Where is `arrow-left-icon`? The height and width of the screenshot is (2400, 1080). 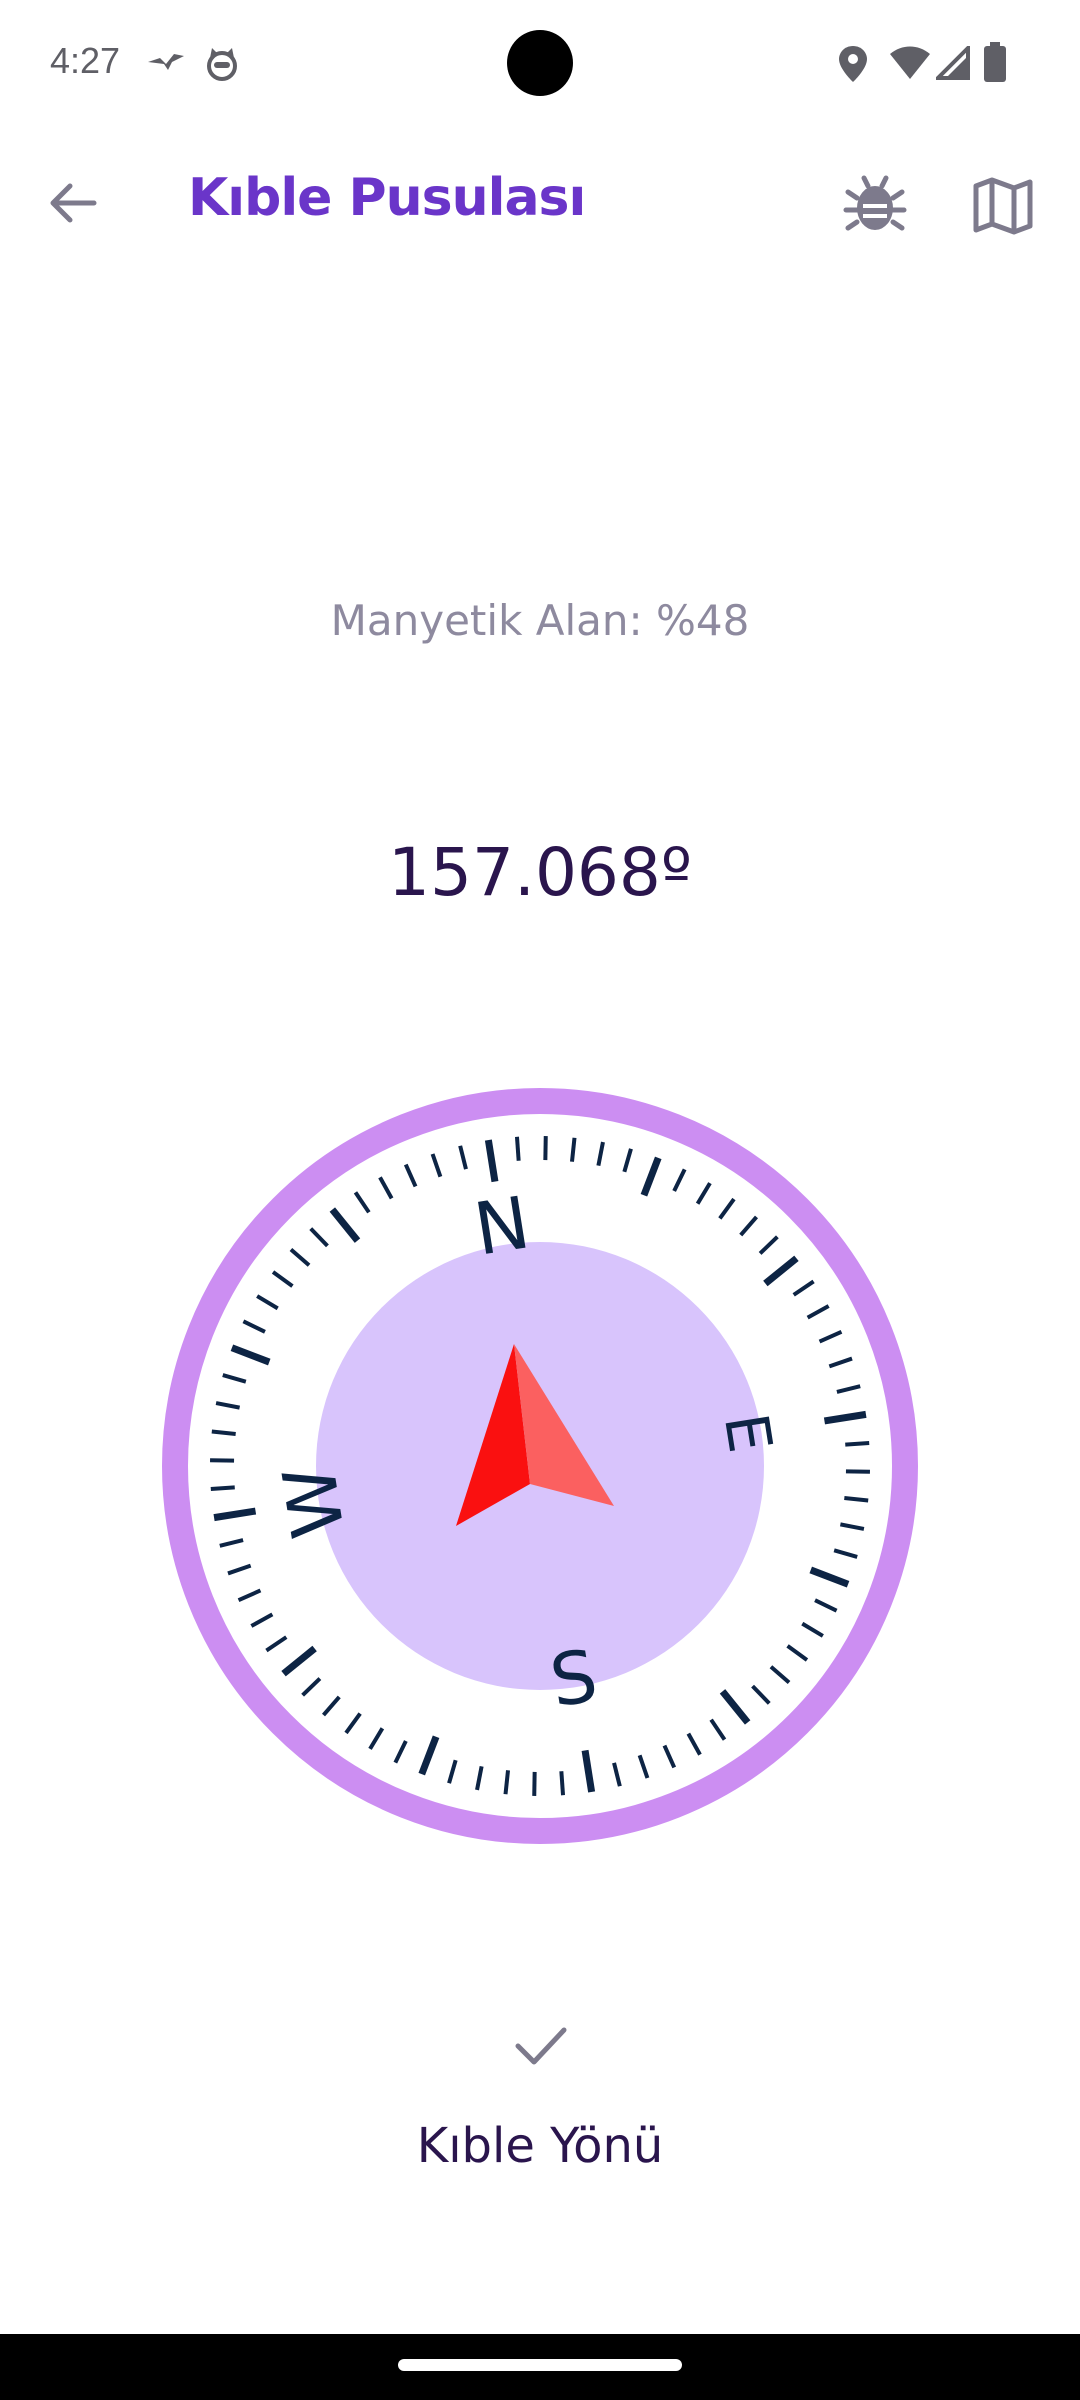 arrow-left-icon is located at coordinates (73, 203).